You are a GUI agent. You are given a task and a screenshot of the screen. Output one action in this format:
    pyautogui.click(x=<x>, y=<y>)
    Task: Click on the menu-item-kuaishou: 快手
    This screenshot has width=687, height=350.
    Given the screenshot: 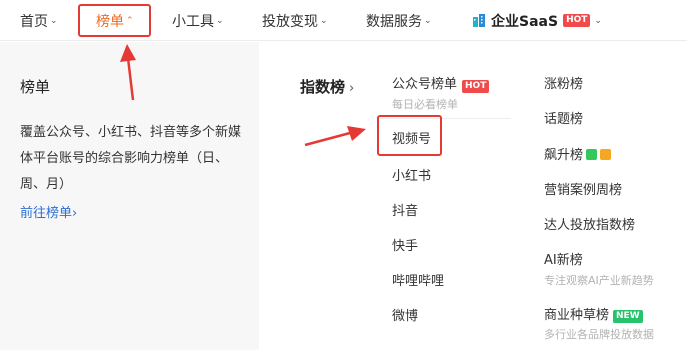 What is the action you would take?
    pyautogui.click(x=405, y=244)
    